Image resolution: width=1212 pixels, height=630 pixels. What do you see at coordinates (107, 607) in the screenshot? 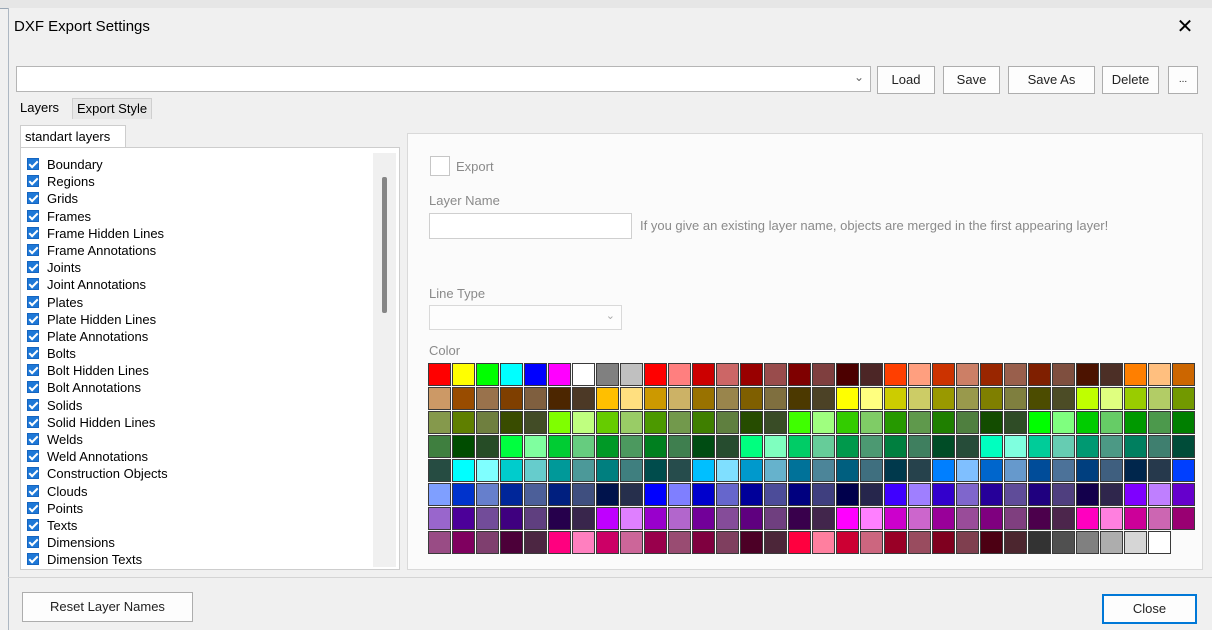
I see `reset-layer-names-button: Reset Layer Names` at bounding box center [107, 607].